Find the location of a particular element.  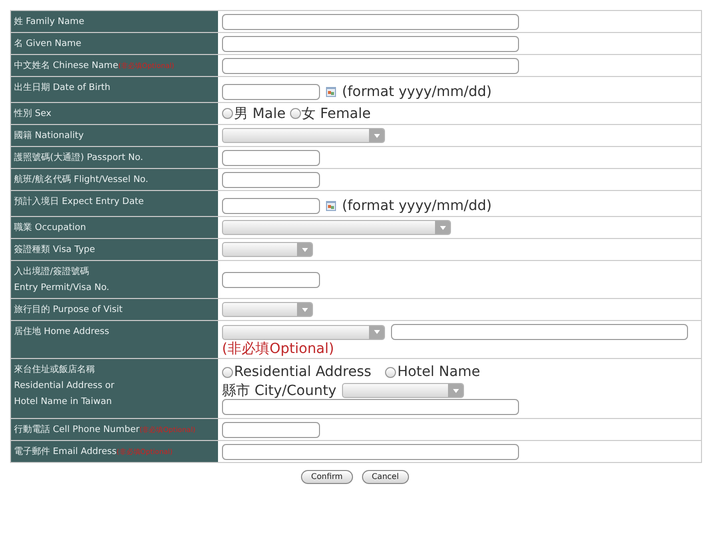

field-label: 入出境證/簽證號碼 is located at coordinates (52, 272).